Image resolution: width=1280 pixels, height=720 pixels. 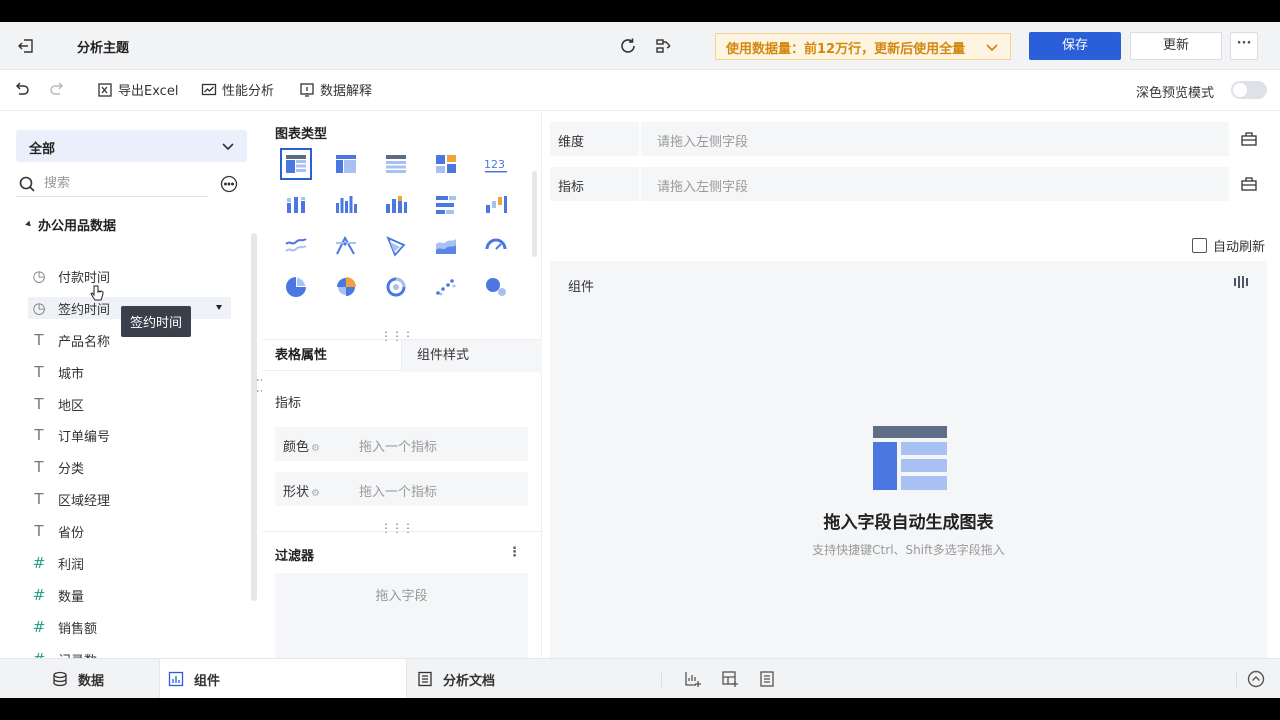 I want to click on field-item: T 城市, so click(x=57, y=372).